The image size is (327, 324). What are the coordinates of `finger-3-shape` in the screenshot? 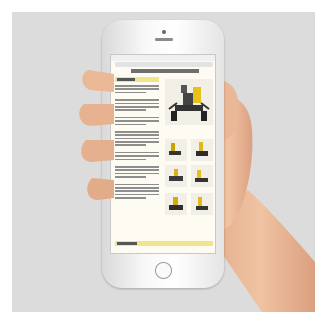 It's located at (97, 151).